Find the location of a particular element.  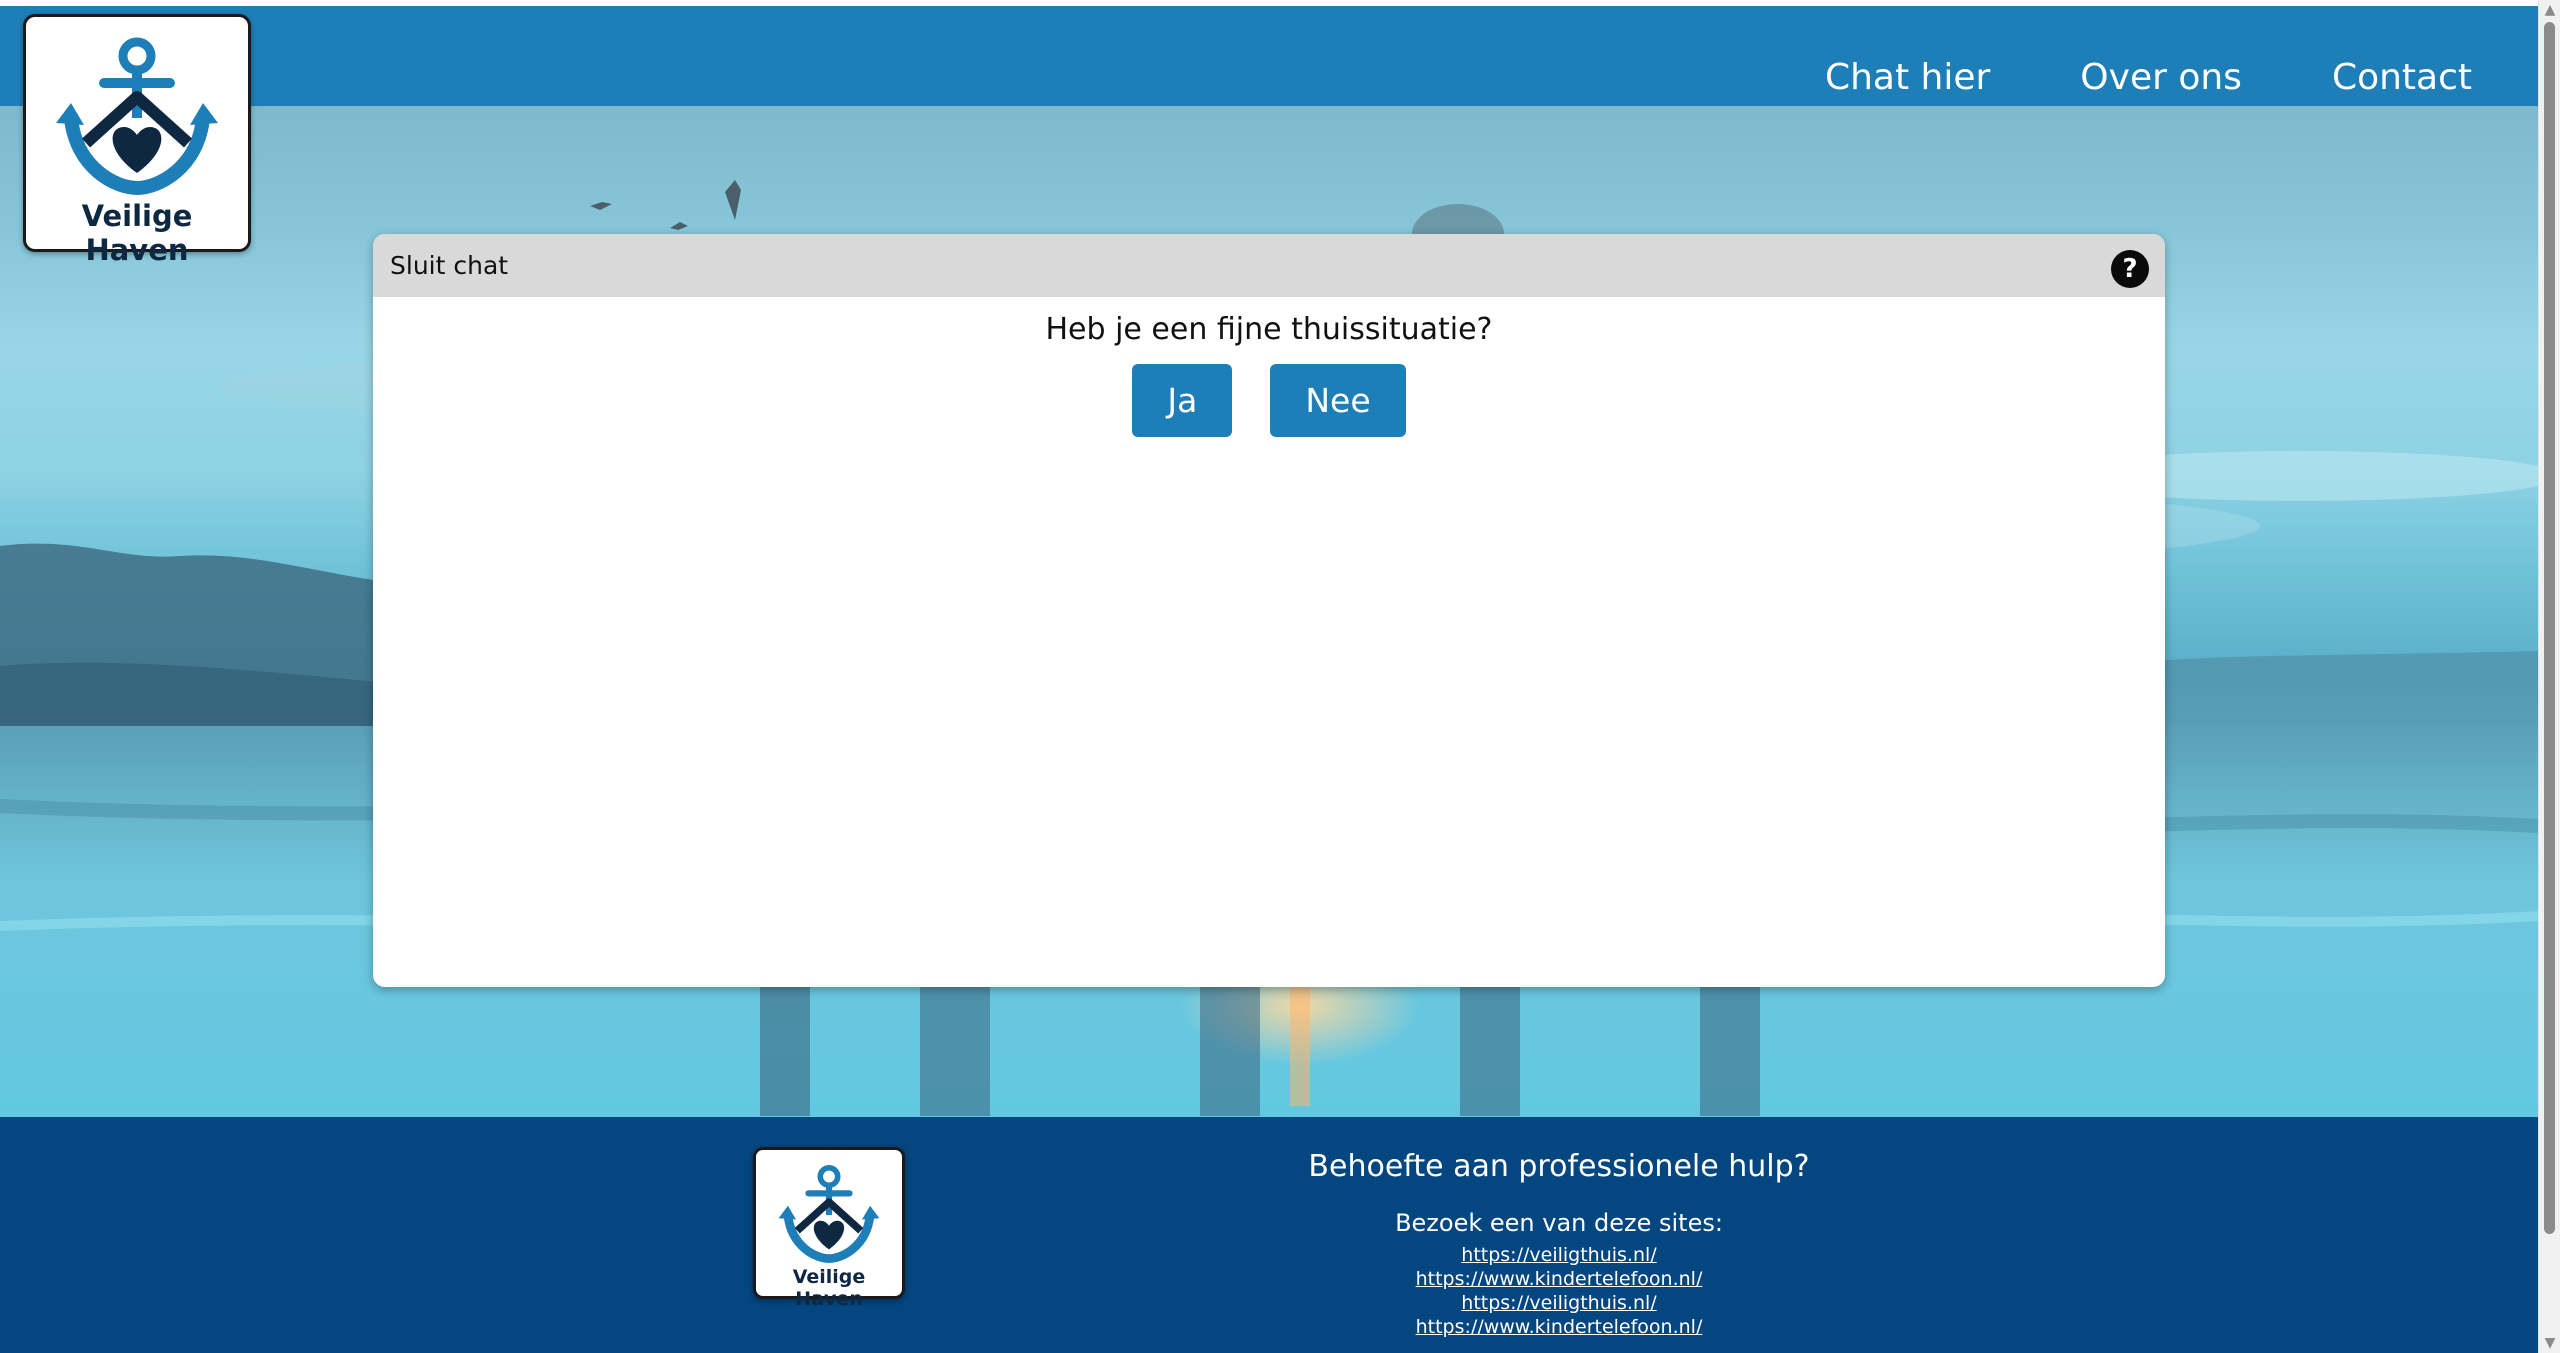

header-logo: Veilige Haven is located at coordinates (137, 140).